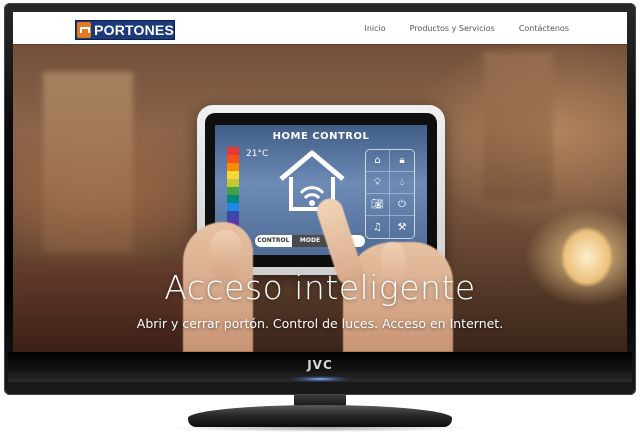  I want to click on nav-link-contactenos: Contáctenos, so click(544, 28).